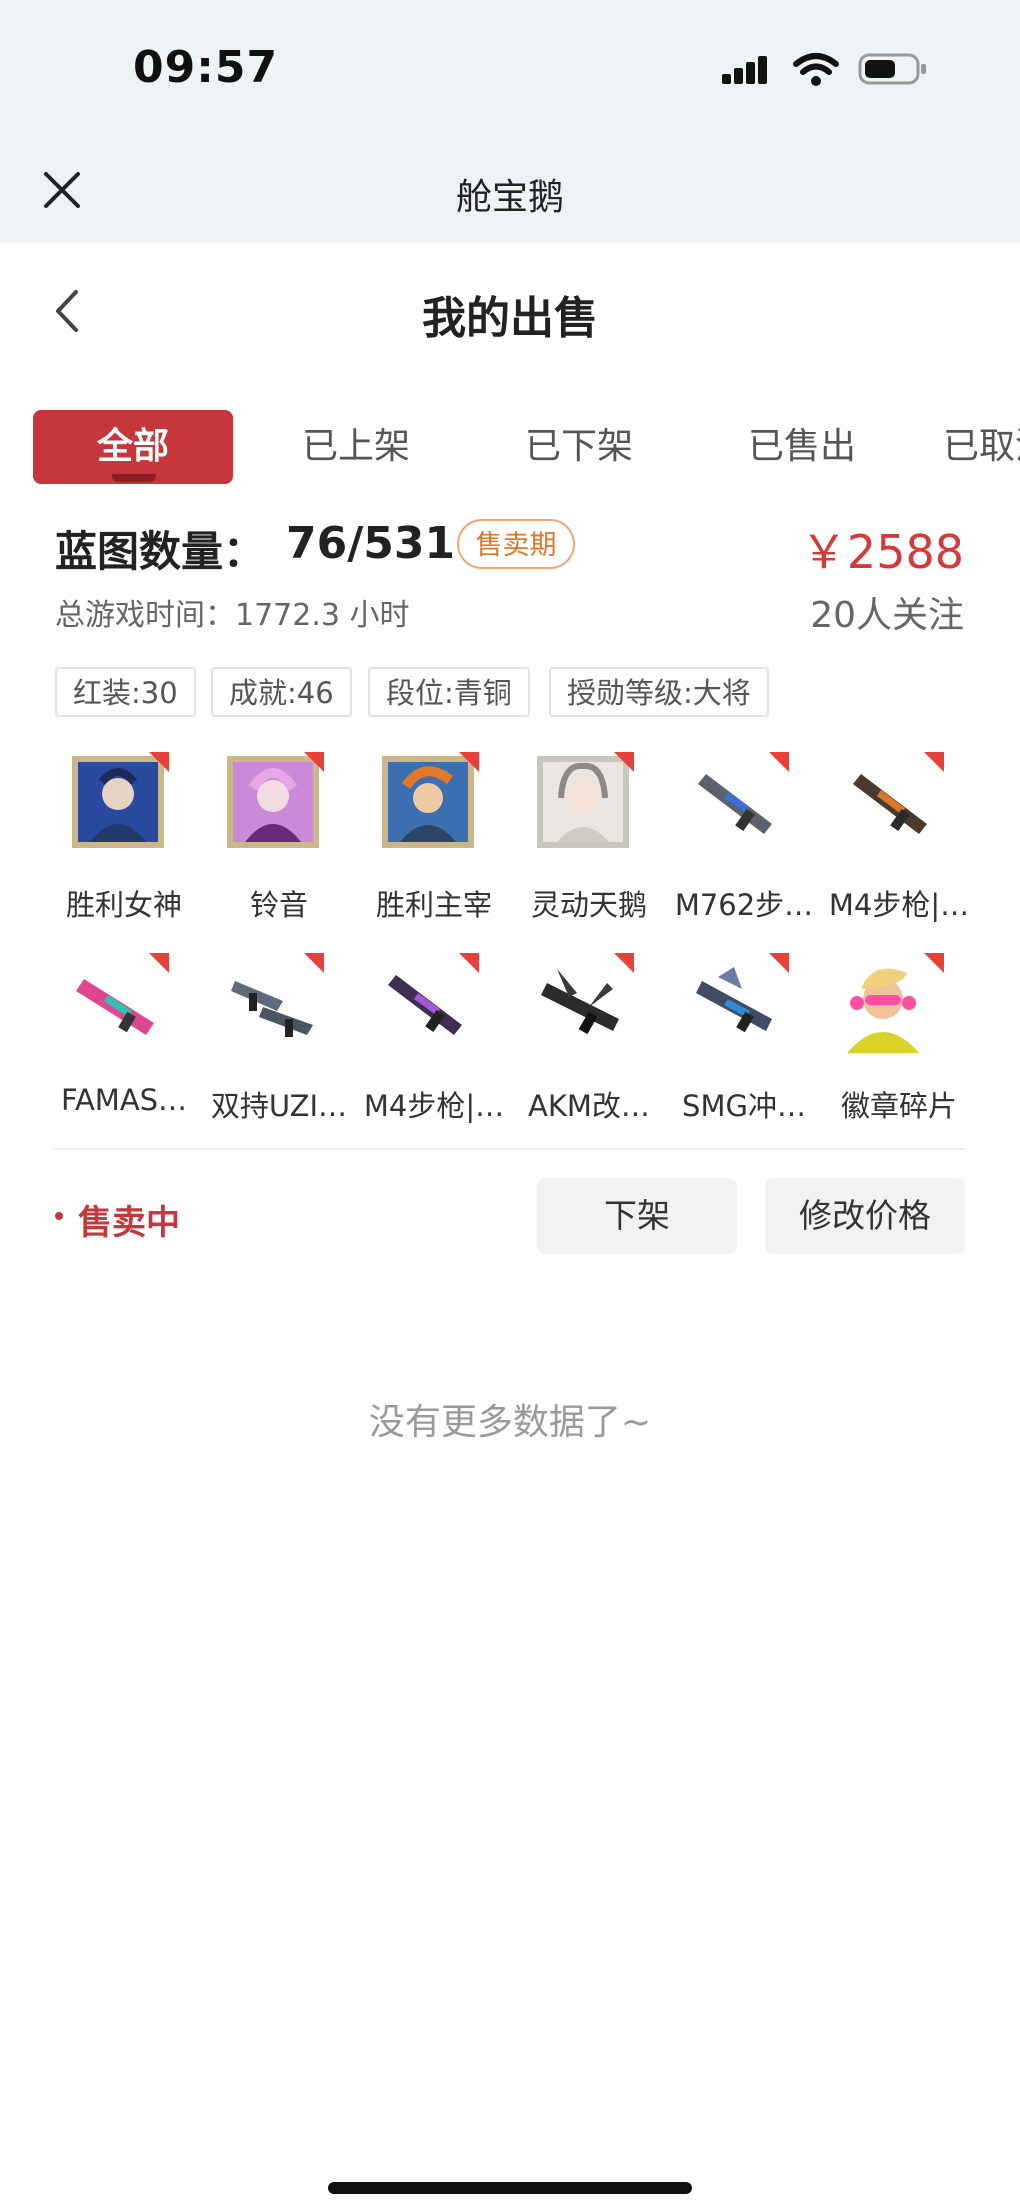 Image resolution: width=1020 pixels, height=2211 pixels. Describe the element at coordinates (125, 692) in the screenshot. I see `tag-red-gear: 红装:30` at that location.